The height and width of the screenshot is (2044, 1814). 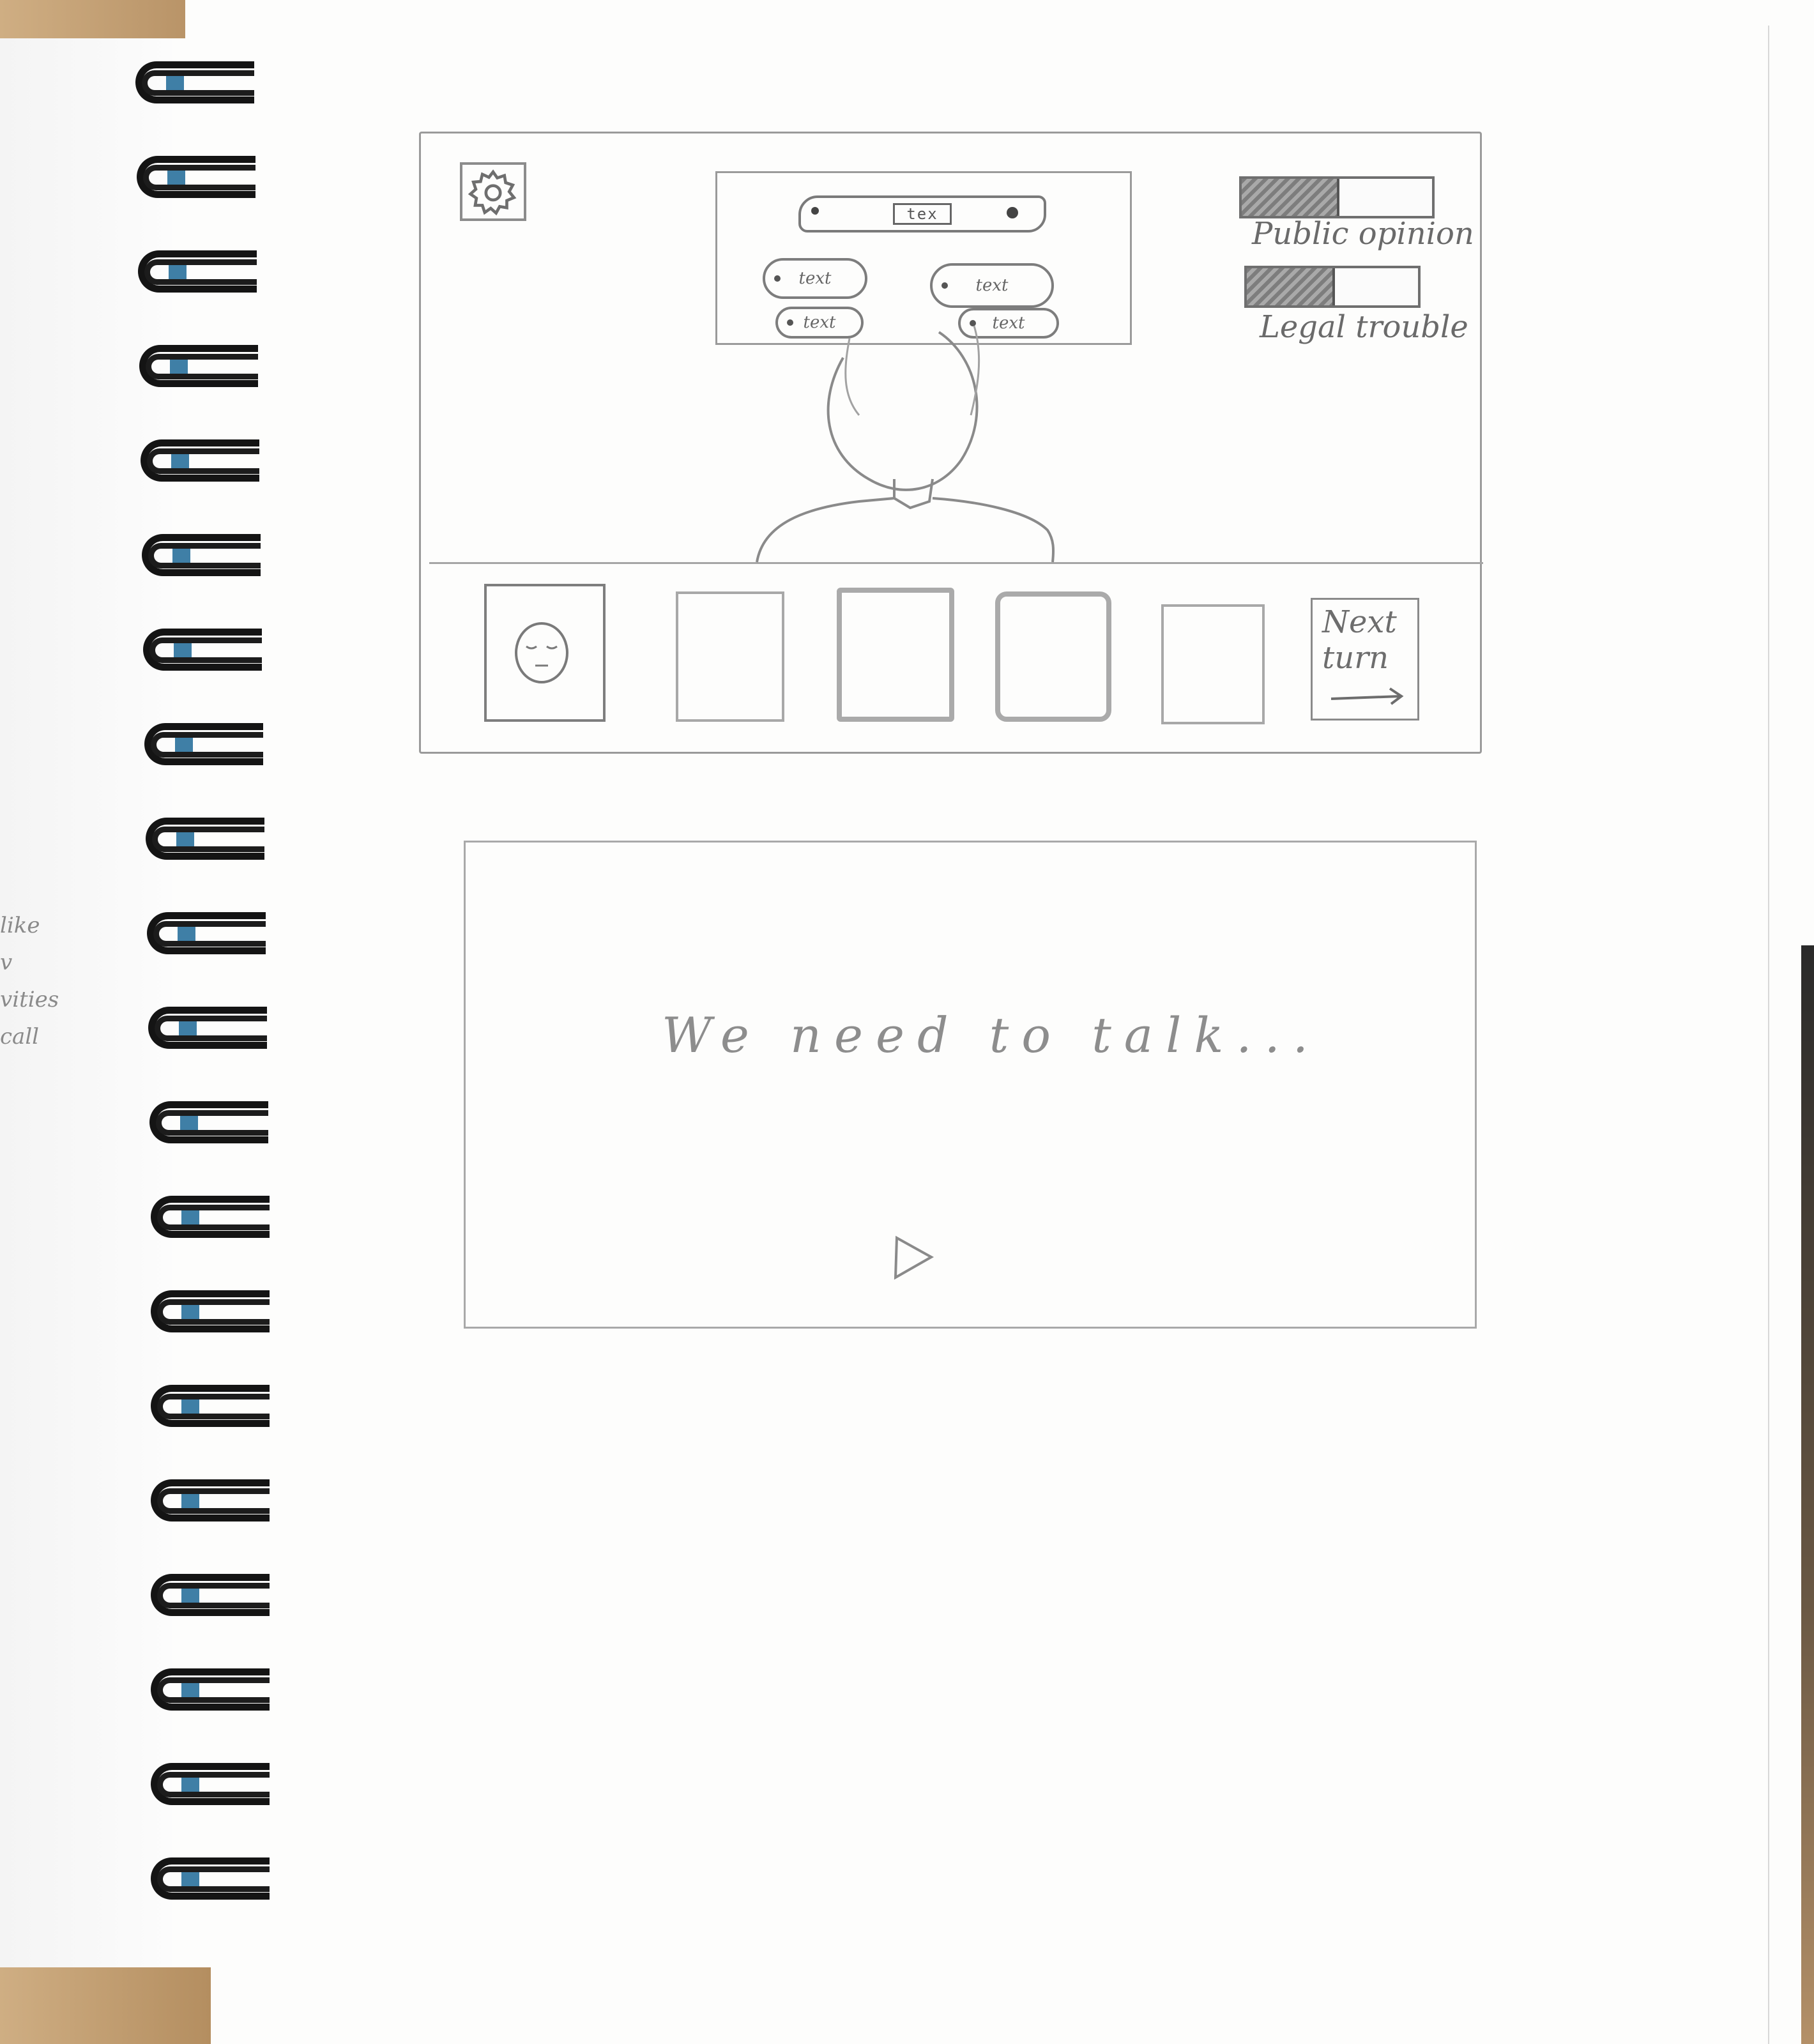 I want to click on margin-note-line: call, so click(x=20, y=1036).